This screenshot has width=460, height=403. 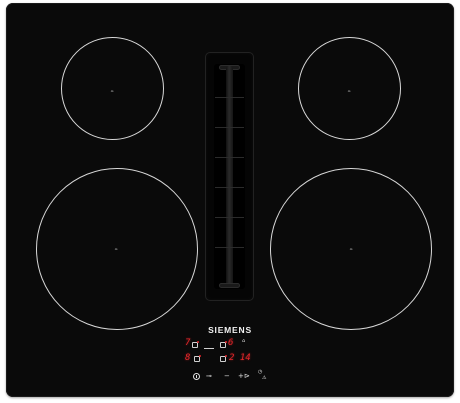 I want to click on zone-select-front-right-icon, so click(x=223, y=358).